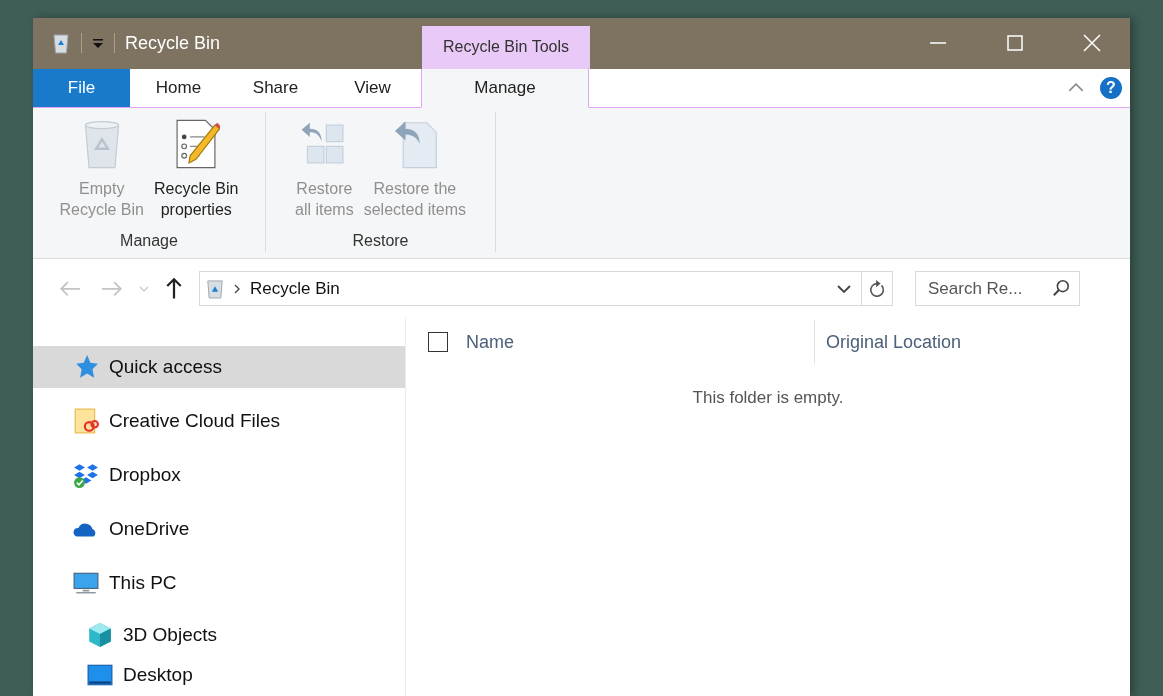 The image size is (1163, 696). I want to click on dropbox-icon, so click(86, 475).